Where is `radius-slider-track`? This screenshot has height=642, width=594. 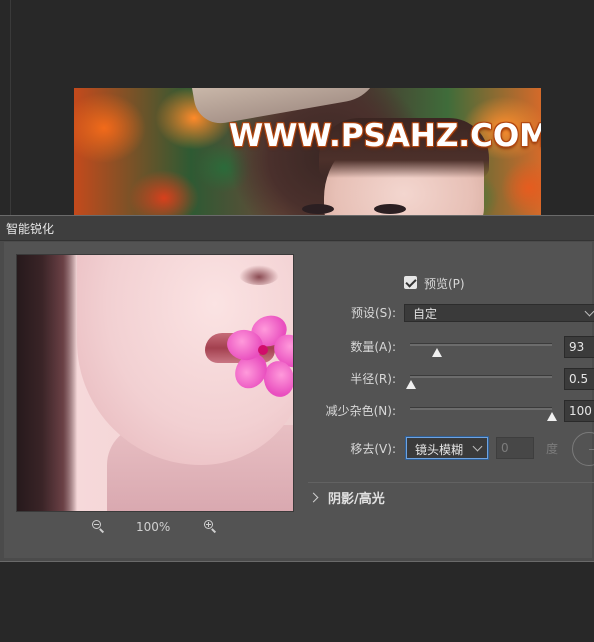
radius-slider-track is located at coordinates (481, 376).